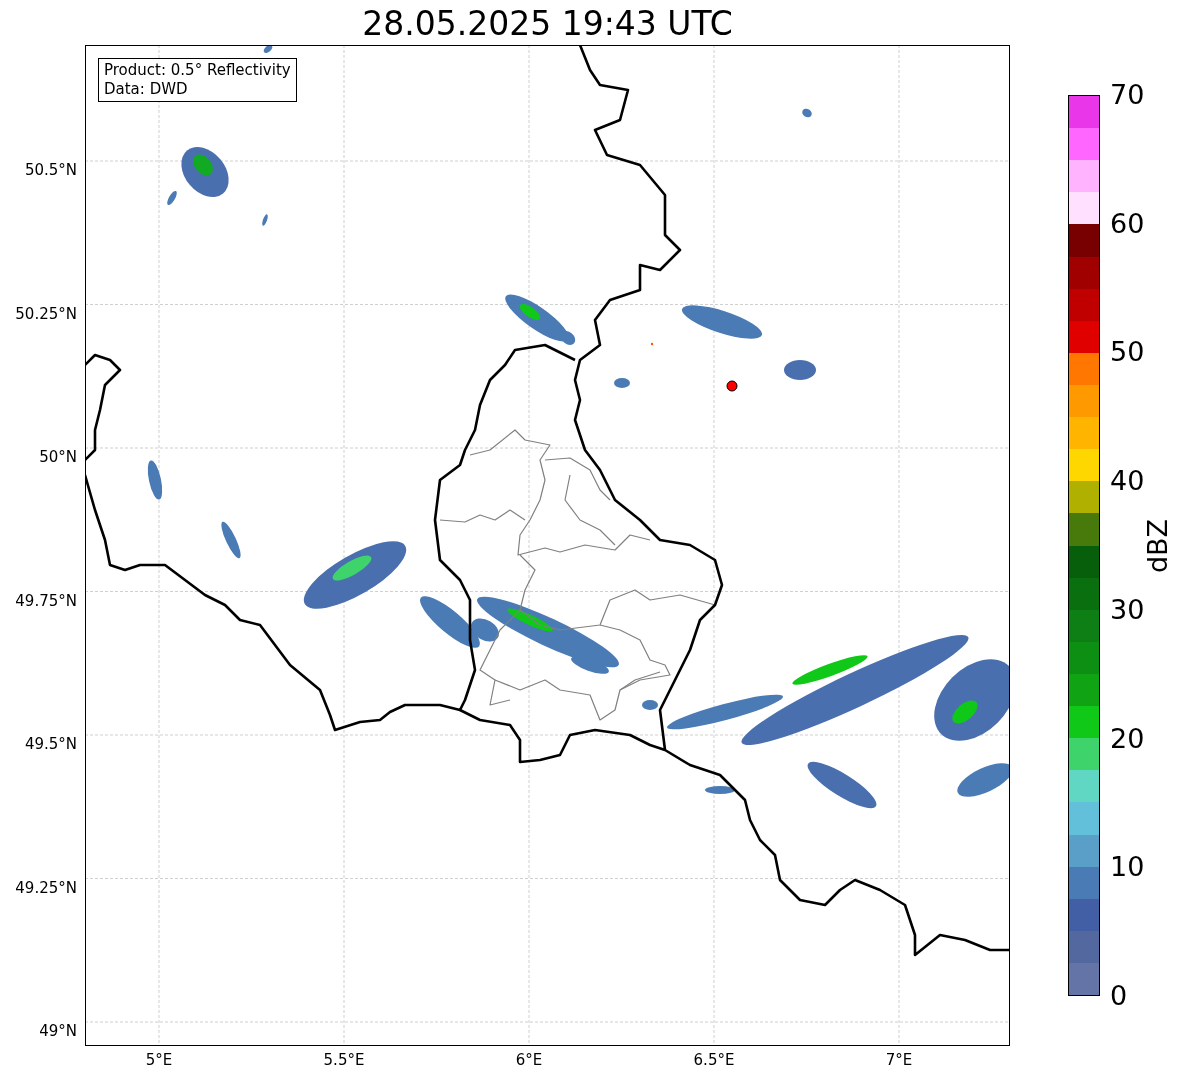 This screenshot has width=1202, height=1081. What do you see at coordinates (1127, 867) in the screenshot?
I see `colorbar-tick-label: 10` at bounding box center [1127, 867].